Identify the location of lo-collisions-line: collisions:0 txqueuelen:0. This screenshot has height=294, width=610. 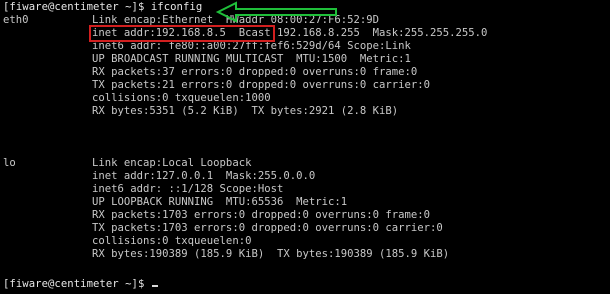
(172, 241).